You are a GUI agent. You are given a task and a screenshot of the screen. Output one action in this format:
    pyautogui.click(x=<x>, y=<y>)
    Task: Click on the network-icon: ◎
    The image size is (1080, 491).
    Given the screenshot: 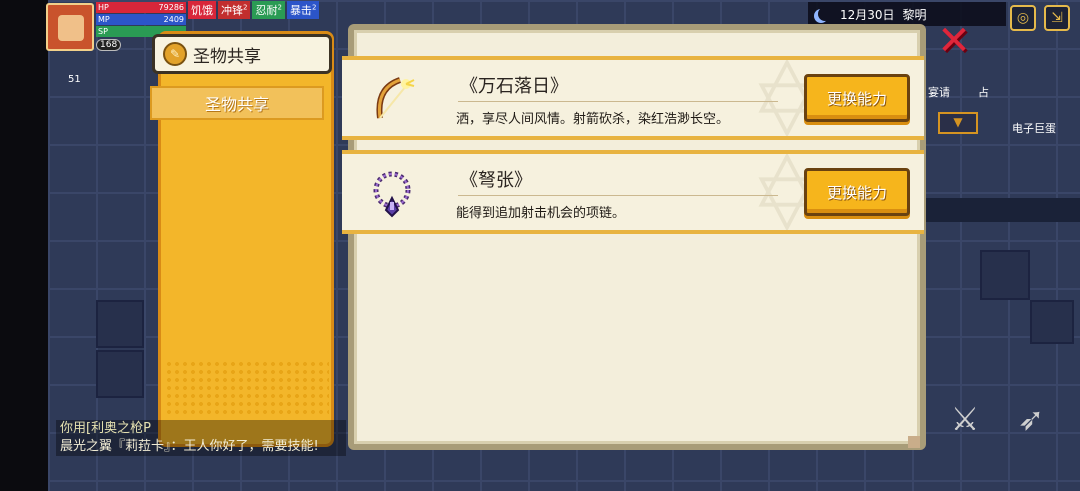 What is the action you would take?
    pyautogui.click(x=1023, y=18)
    